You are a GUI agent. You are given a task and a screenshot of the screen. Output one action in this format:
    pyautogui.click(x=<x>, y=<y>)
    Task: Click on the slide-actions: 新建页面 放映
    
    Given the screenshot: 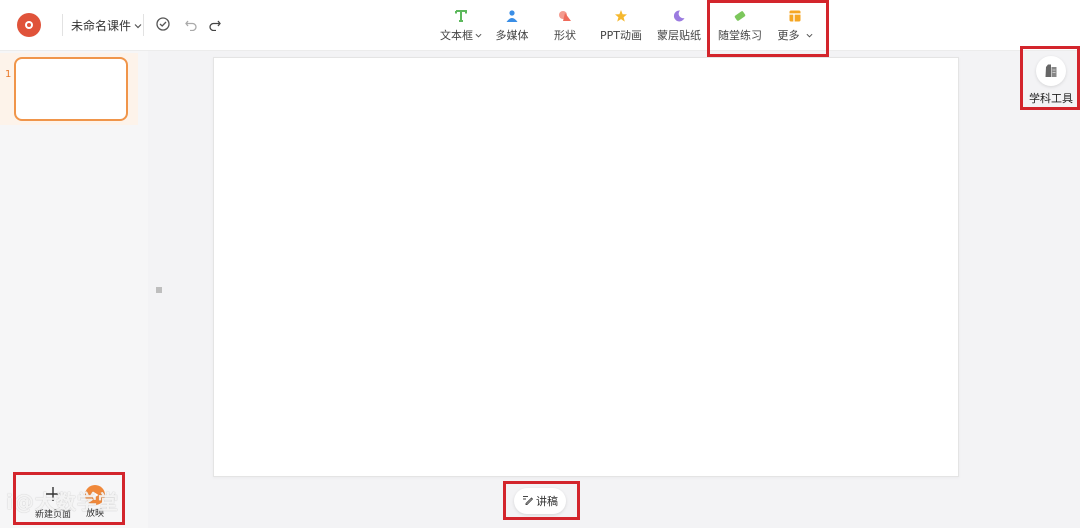 What is the action you would take?
    pyautogui.click(x=74, y=501)
    